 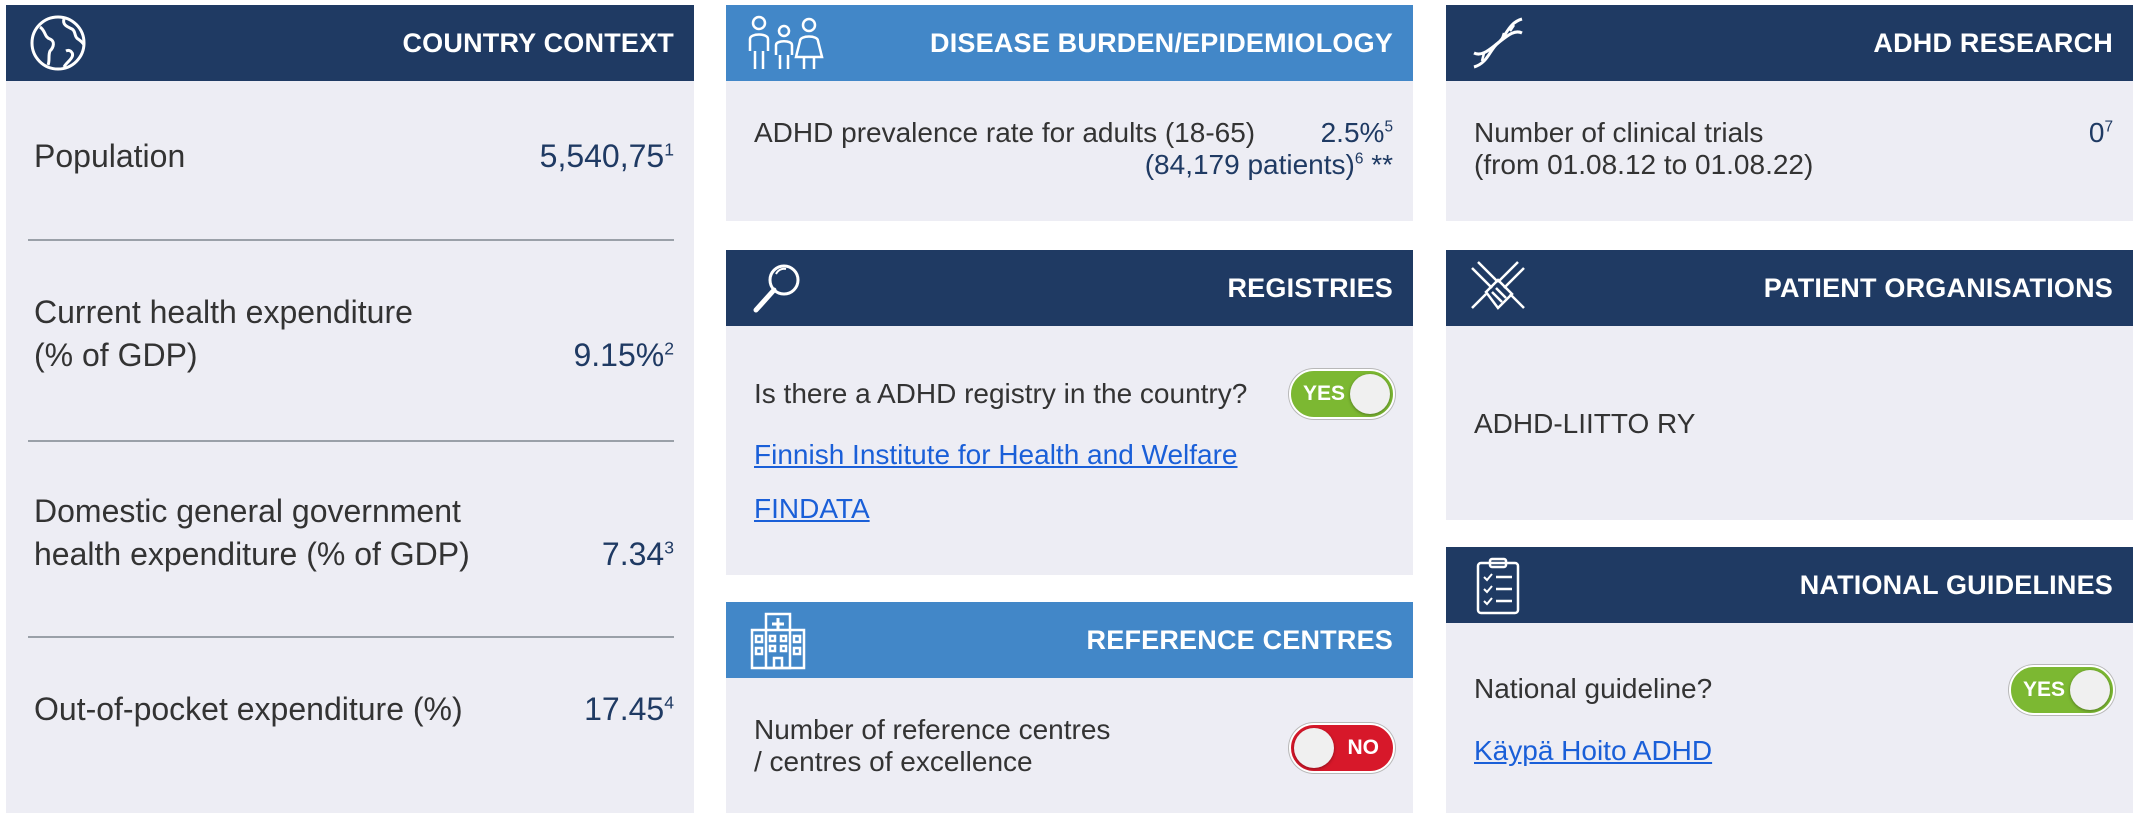 I want to click on registries-title: REGISTRIES, so click(x=1310, y=288).